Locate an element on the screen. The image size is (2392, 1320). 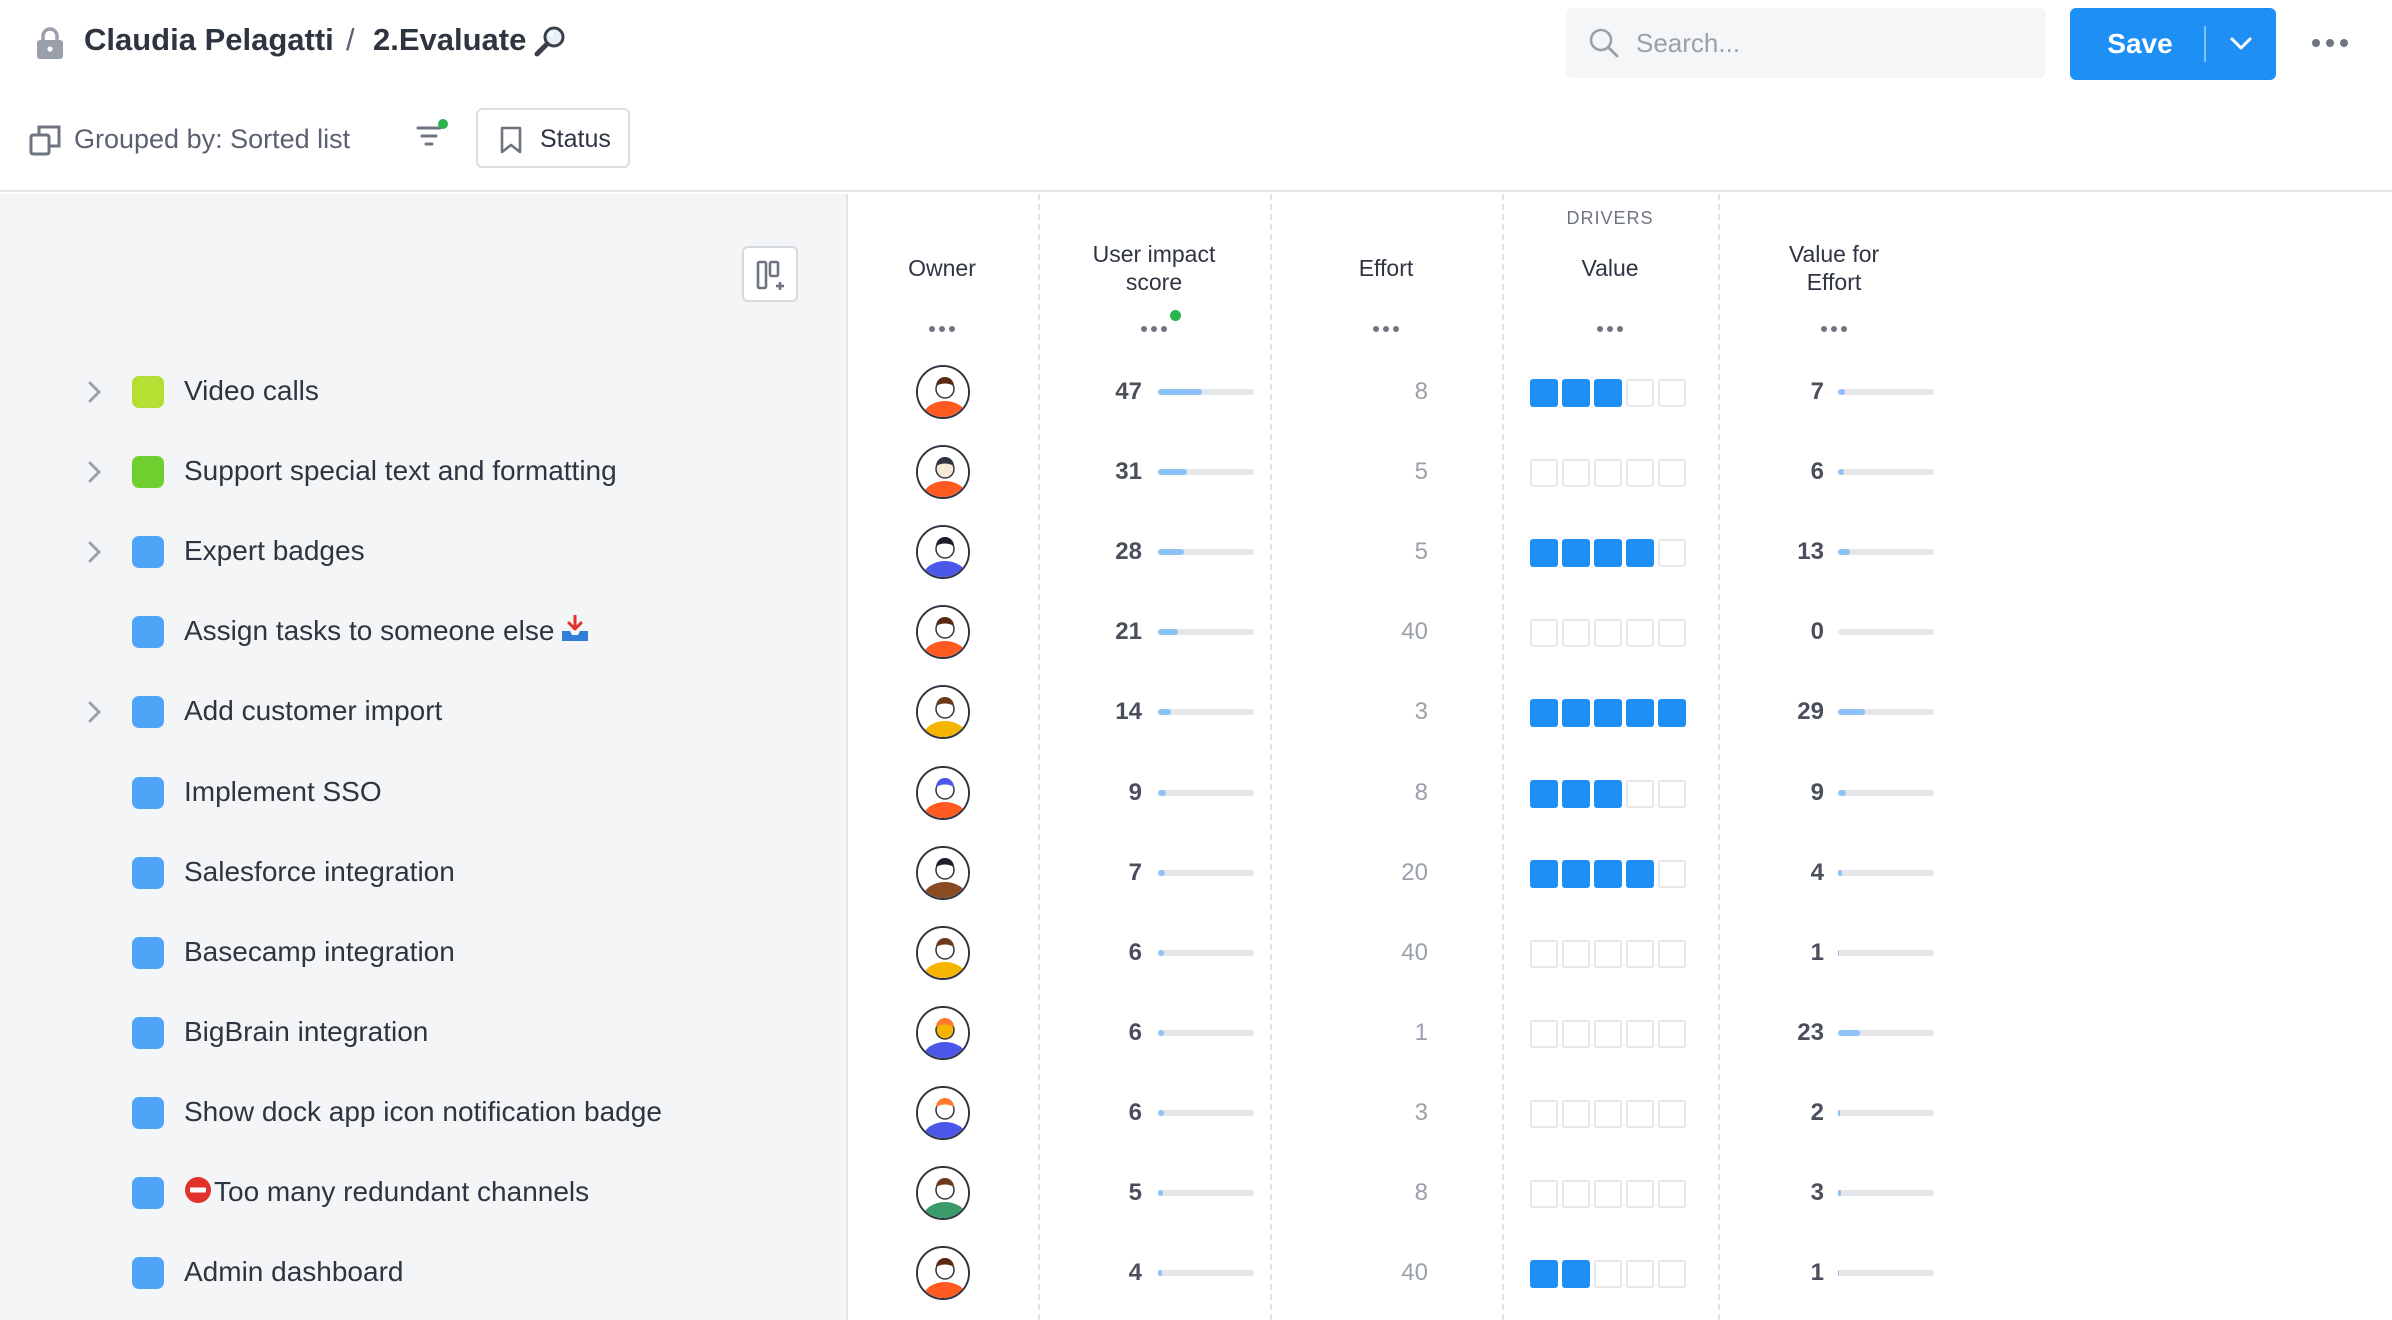
effort-value: 5 is located at coordinates (1398, 472).